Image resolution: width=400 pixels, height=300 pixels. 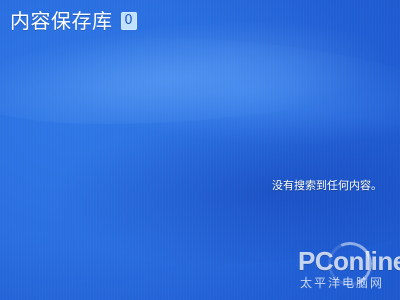 I want to click on page-title: 内容保存库, so click(x=61, y=21).